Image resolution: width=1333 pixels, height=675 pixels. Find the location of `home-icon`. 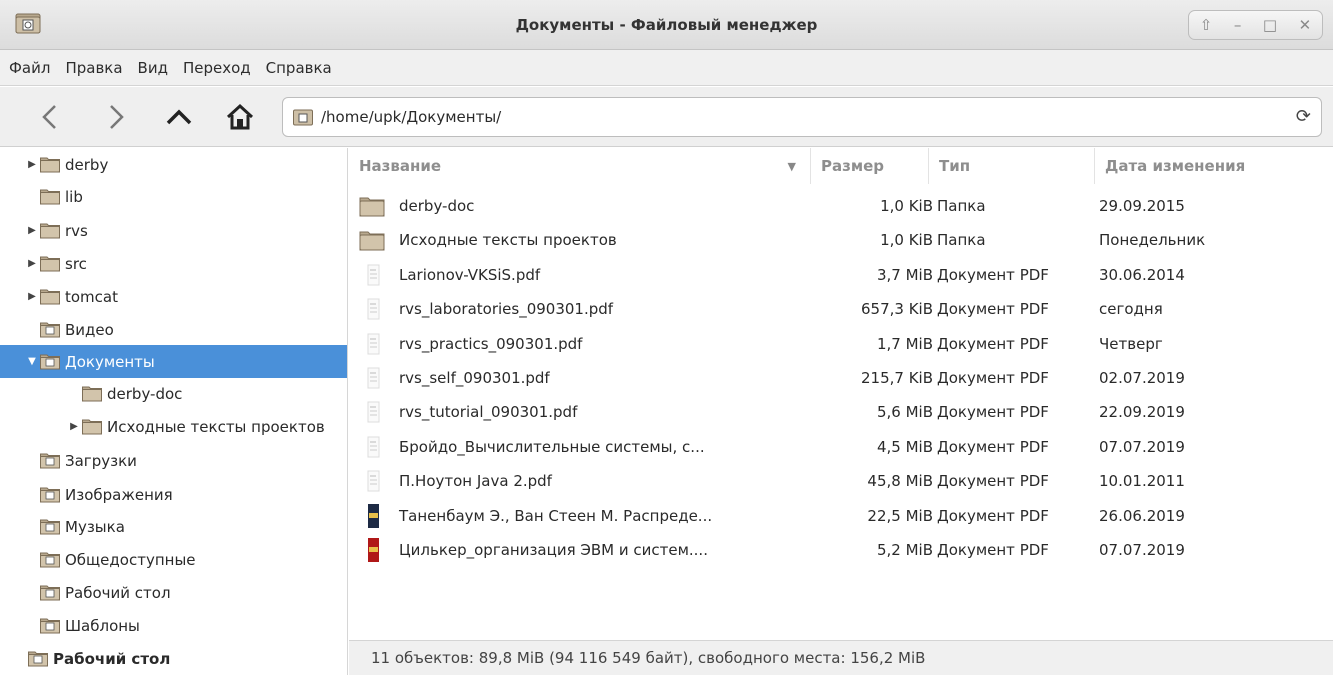

home-icon is located at coordinates (240, 116).